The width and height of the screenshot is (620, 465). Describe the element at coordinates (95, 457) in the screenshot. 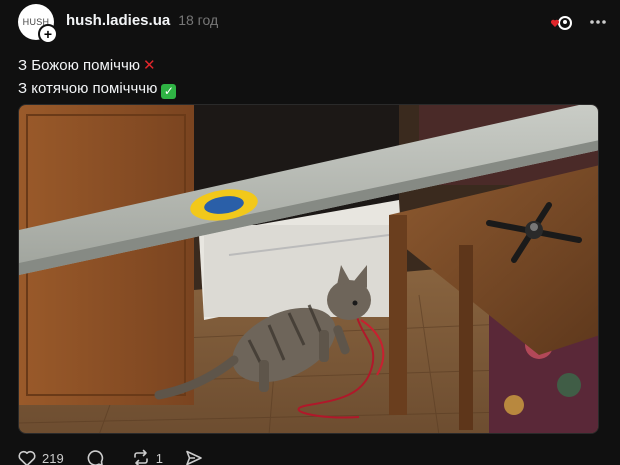

I see `comment-bubble-icon` at that location.